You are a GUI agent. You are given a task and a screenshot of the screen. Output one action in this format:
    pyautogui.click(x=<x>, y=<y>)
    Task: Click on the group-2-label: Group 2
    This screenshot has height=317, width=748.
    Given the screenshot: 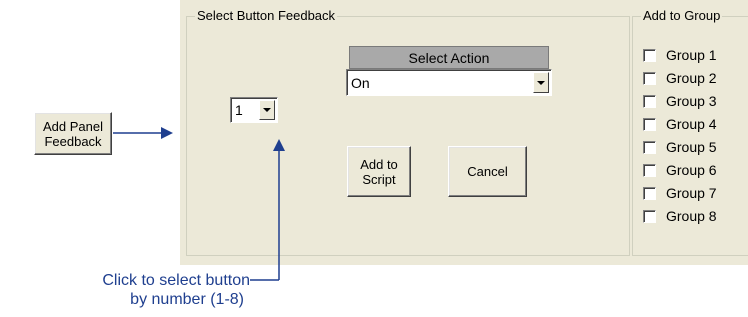 What is the action you would take?
    pyautogui.click(x=691, y=78)
    